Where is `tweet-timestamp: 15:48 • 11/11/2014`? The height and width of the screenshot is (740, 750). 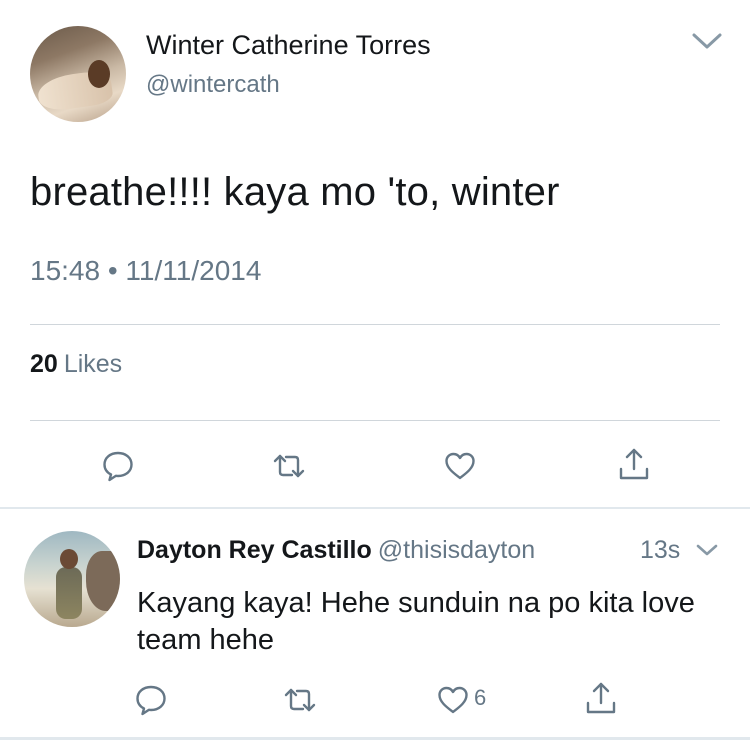 tweet-timestamp: 15:48 • 11/11/2014 is located at coordinates (146, 270).